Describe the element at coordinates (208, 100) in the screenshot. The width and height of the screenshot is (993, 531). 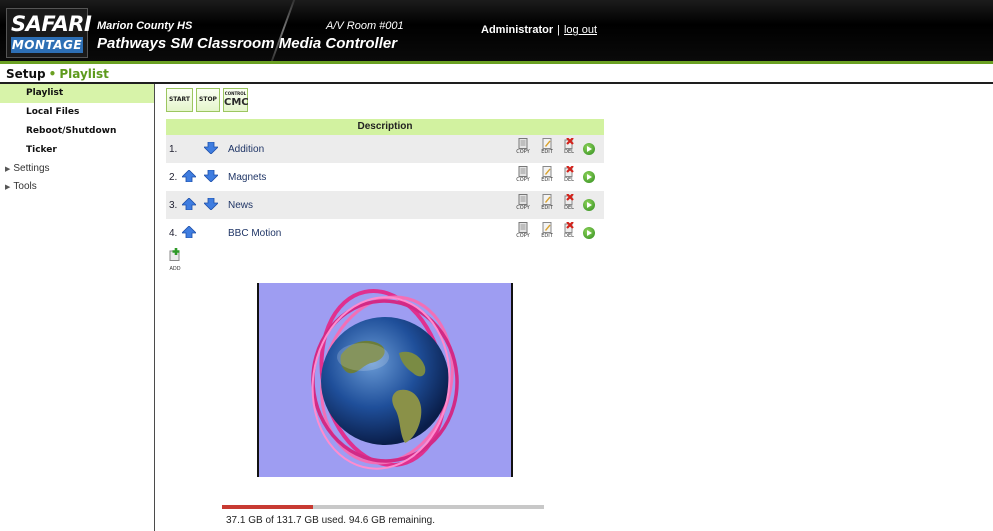
I see `stop-button: STOP` at that location.